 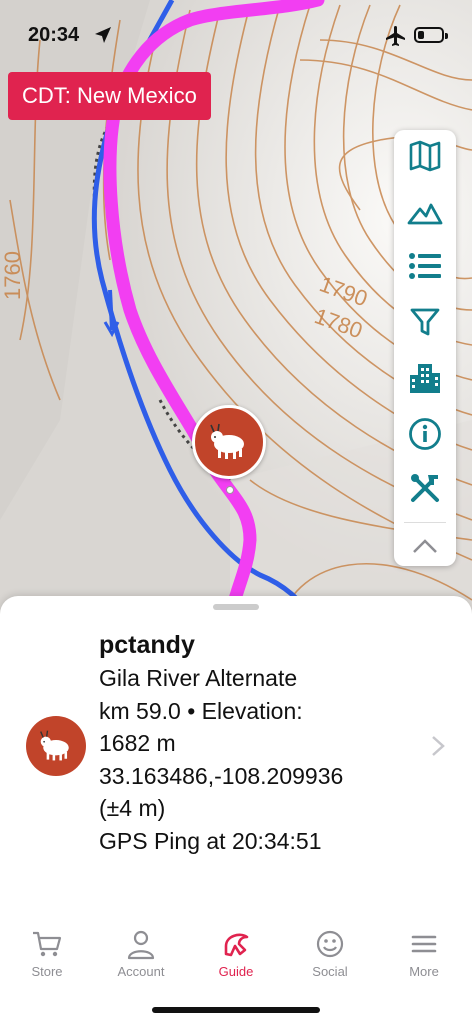 What do you see at coordinates (132, 808) in the screenshot?
I see `gps-accuracy: (±4 m)` at bounding box center [132, 808].